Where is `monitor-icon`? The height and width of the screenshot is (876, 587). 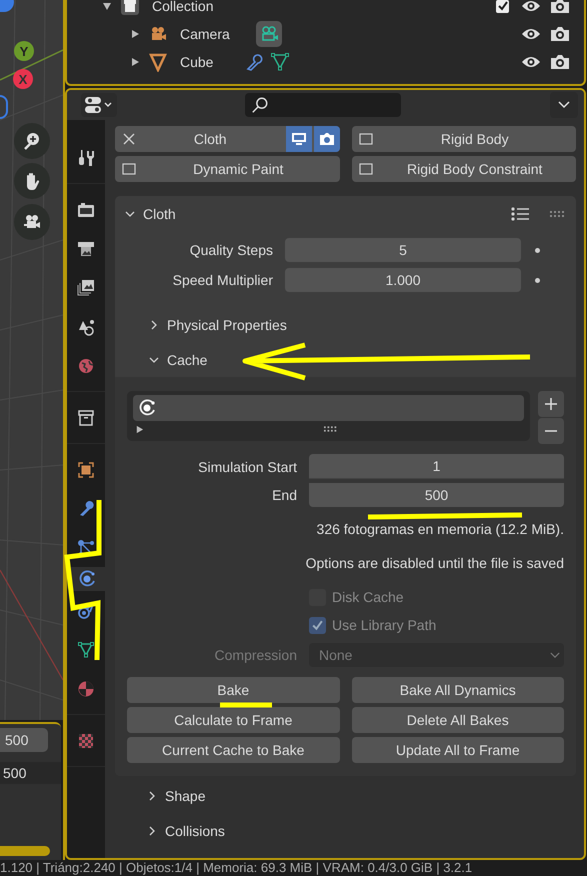
monitor-icon is located at coordinates (299, 139).